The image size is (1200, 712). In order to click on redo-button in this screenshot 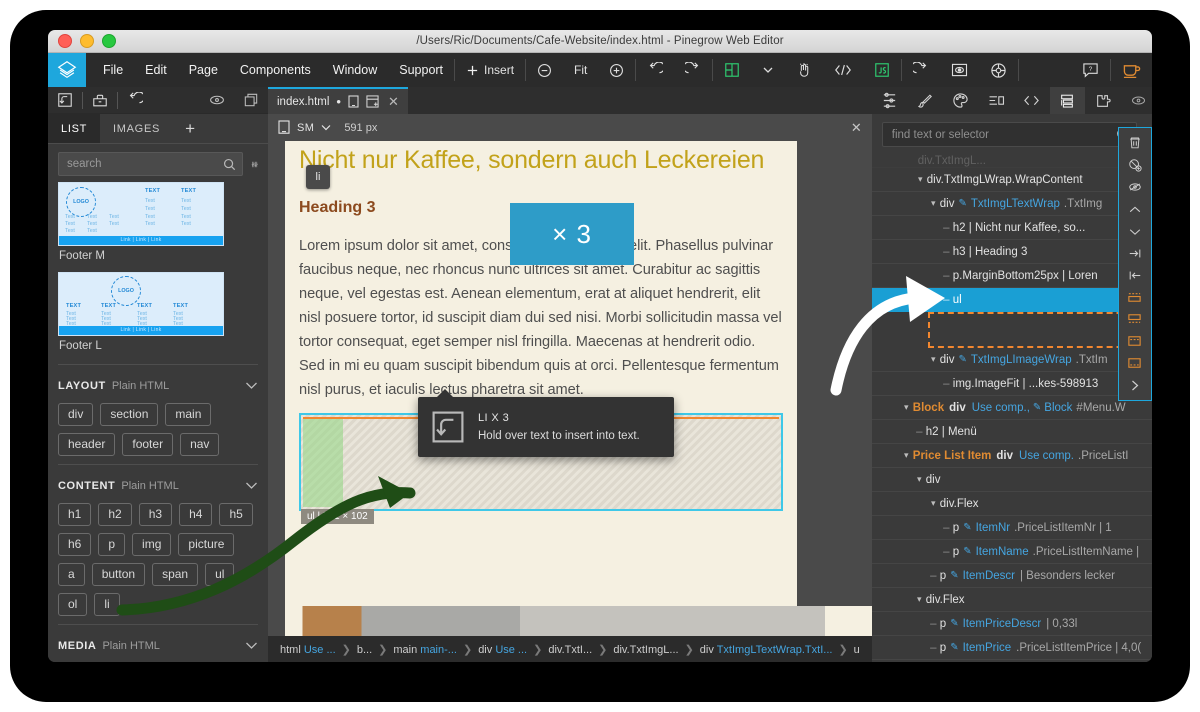, I will do `click(693, 70)`.